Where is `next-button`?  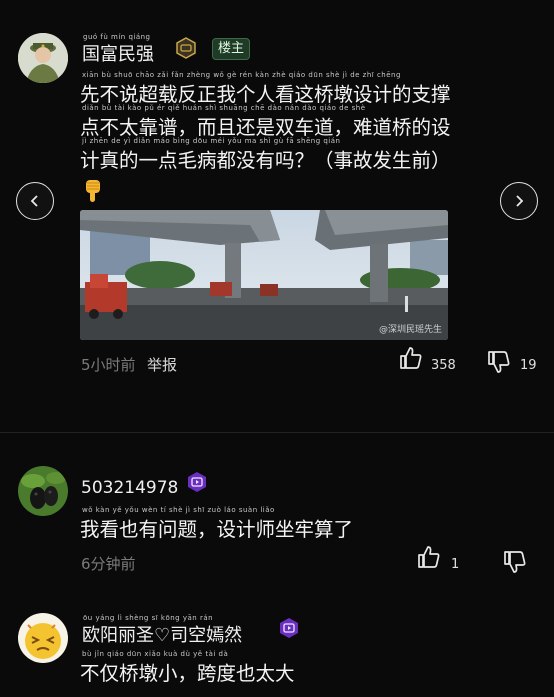
next-button is located at coordinates (519, 201).